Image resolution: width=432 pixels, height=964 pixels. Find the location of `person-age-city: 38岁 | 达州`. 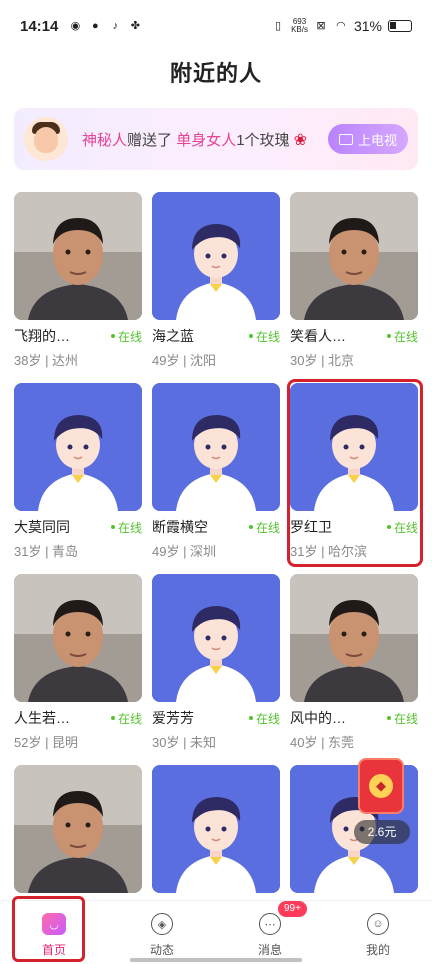

person-age-city: 38岁 | 达州 is located at coordinates (46, 360).